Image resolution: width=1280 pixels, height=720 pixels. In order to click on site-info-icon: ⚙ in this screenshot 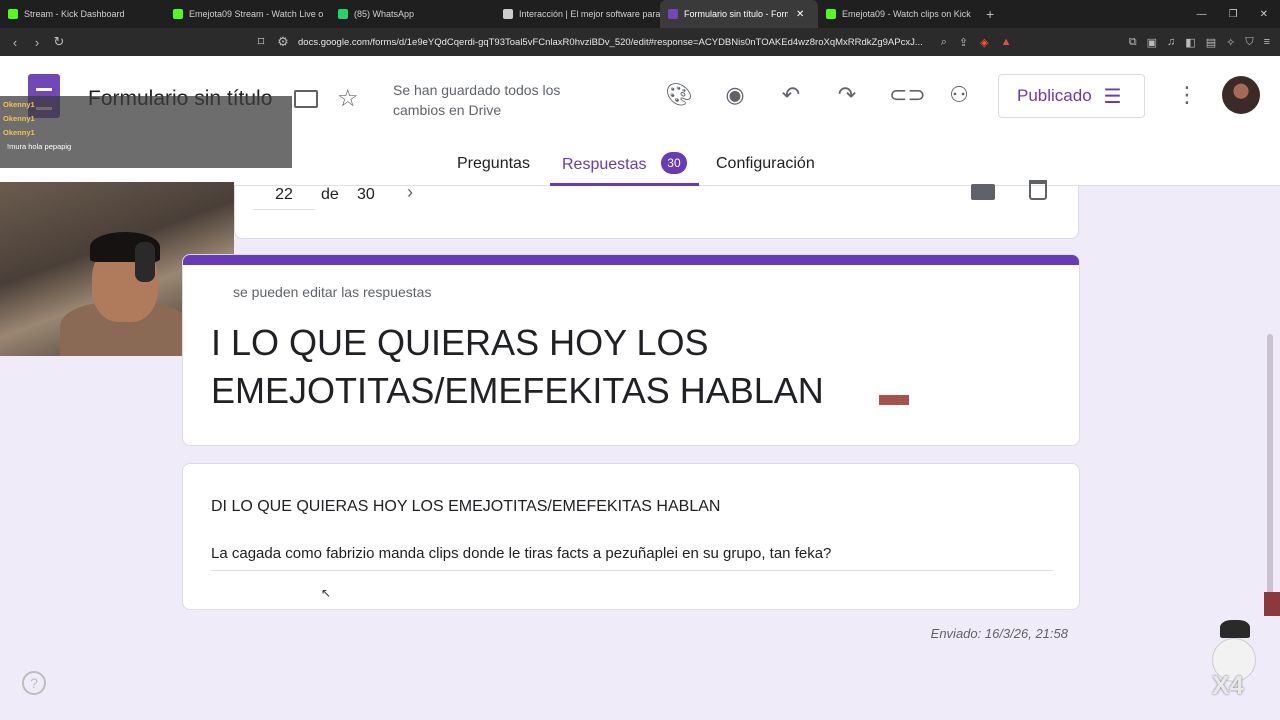, I will do `click(283, 42)`.